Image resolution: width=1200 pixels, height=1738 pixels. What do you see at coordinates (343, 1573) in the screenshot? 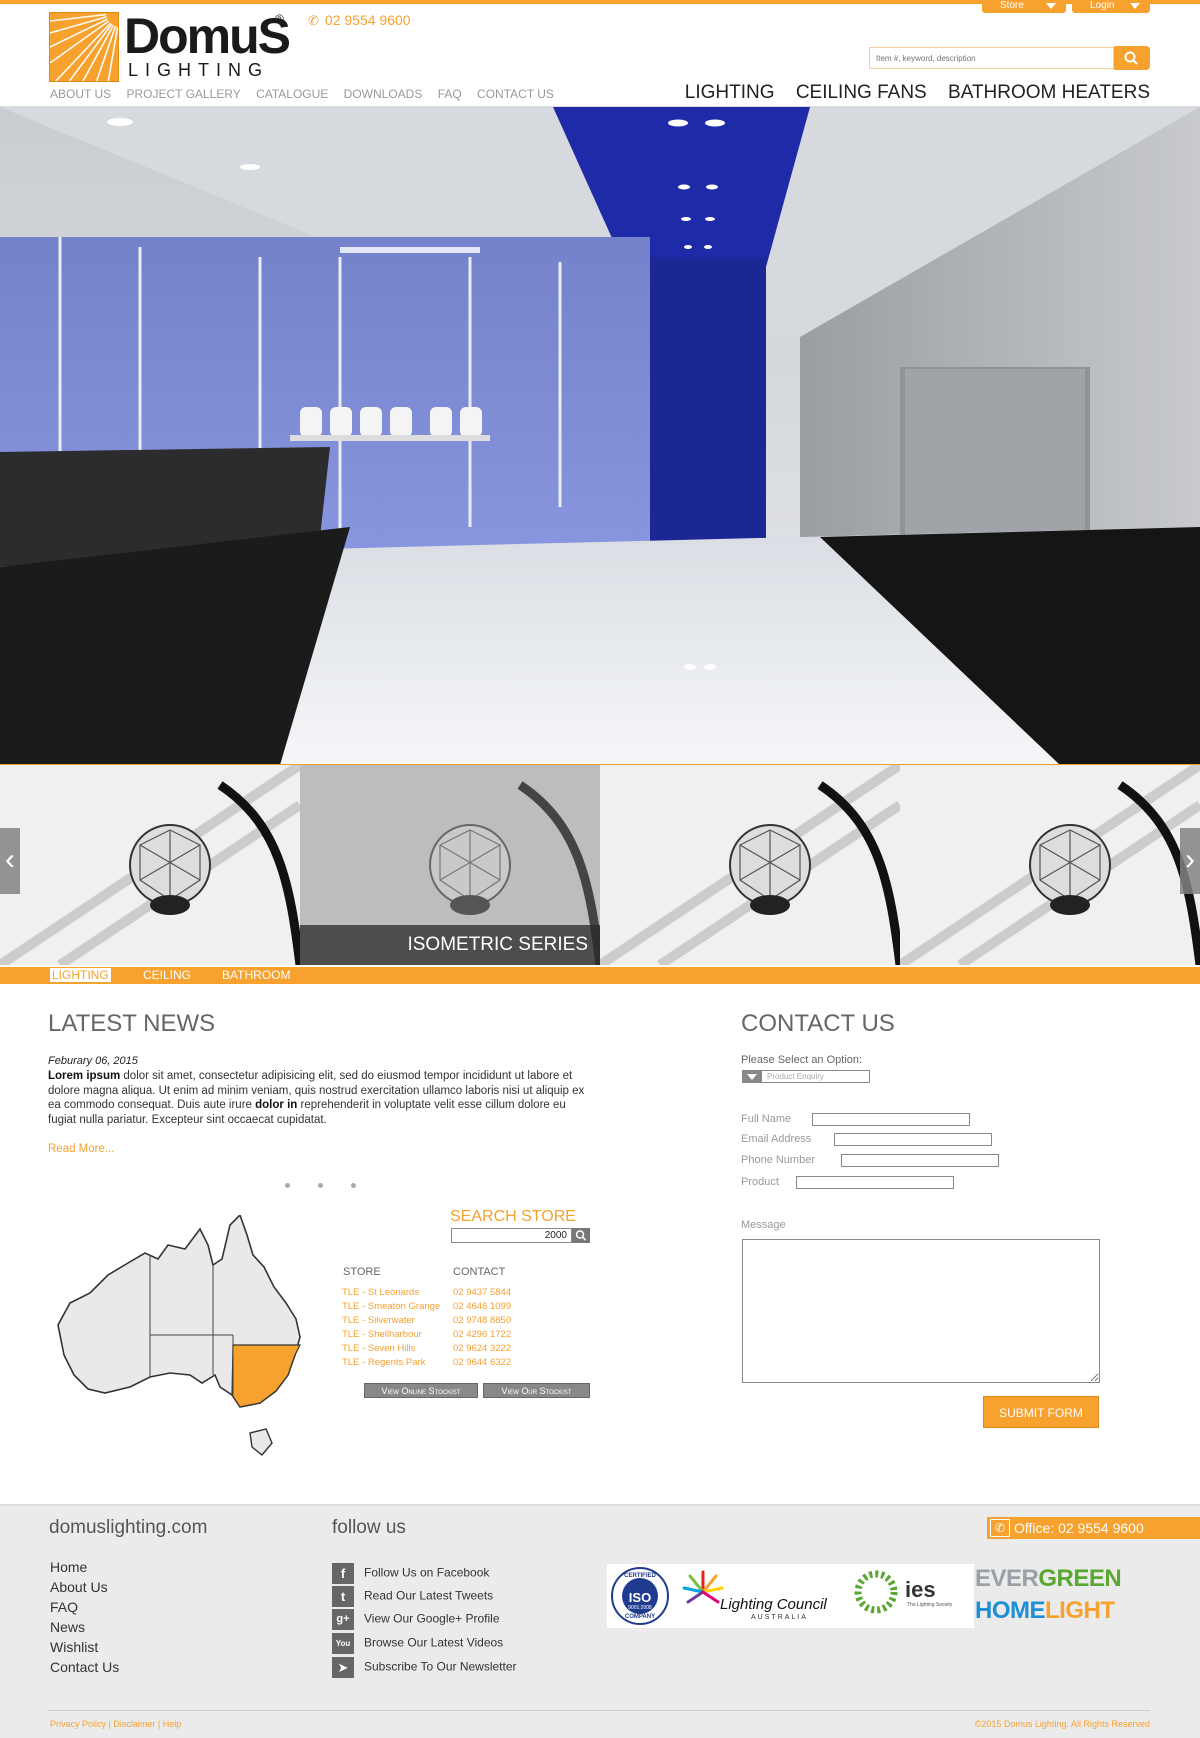
I see `facebook-icon: f` at bounding box center [343, 1573].